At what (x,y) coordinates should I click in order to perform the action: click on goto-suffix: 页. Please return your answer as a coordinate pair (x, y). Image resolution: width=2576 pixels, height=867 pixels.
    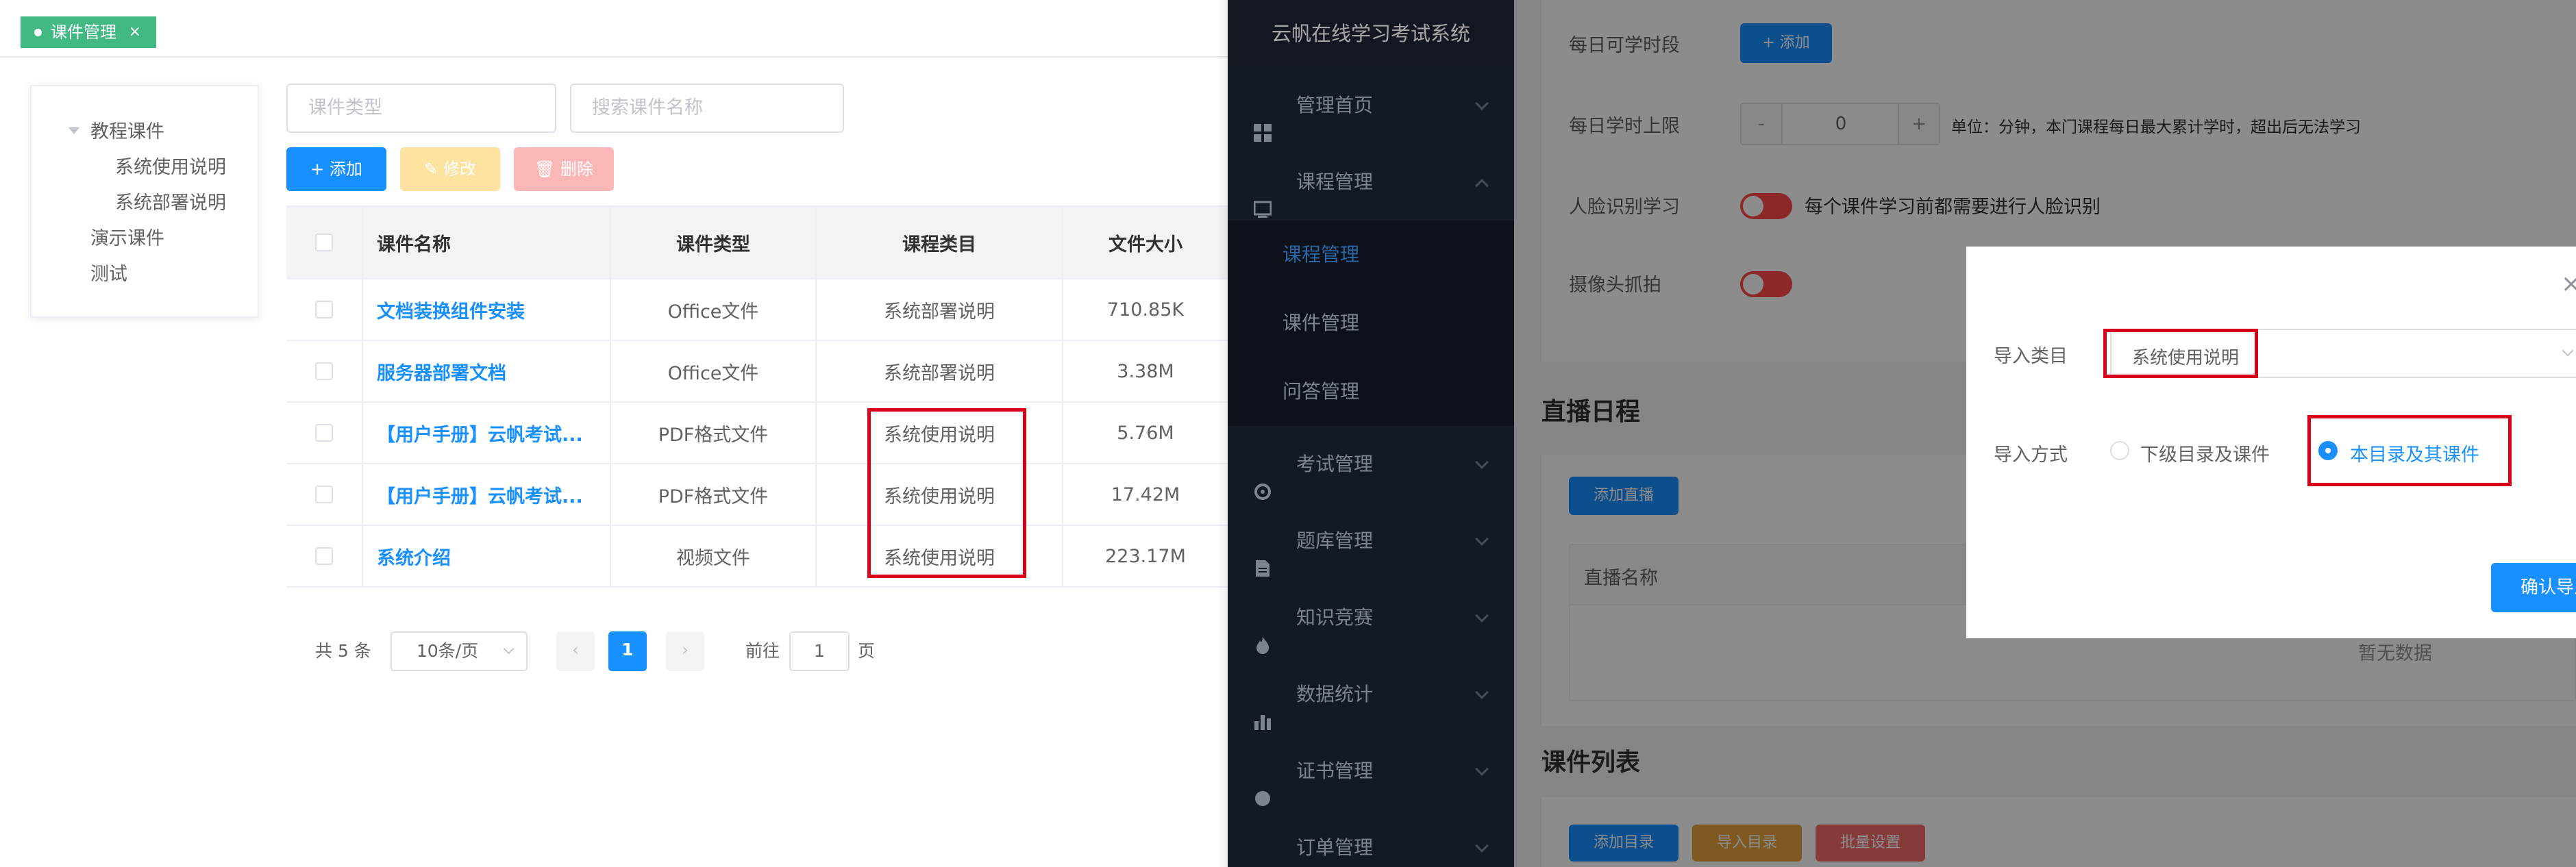
    Looking at the image, I should click on (867, 651).